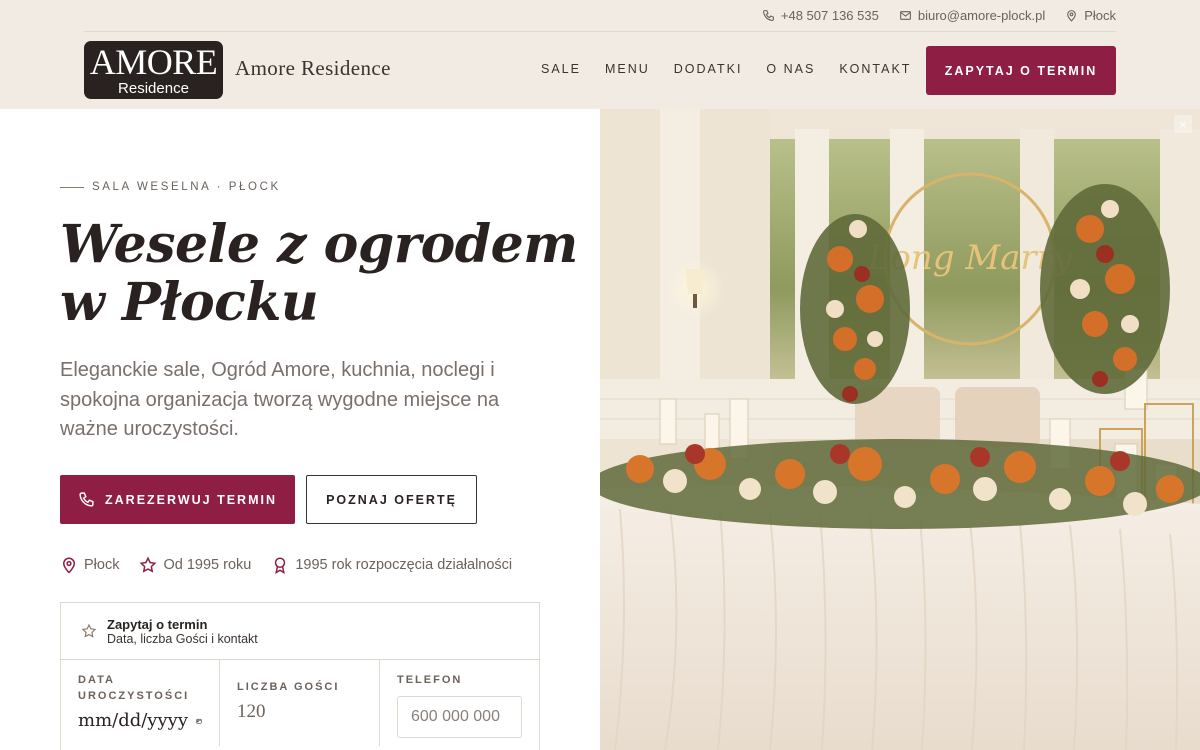 This screenshot has height=750, width=1200. I want to click on fact-location: Płock, so click(89, 565).